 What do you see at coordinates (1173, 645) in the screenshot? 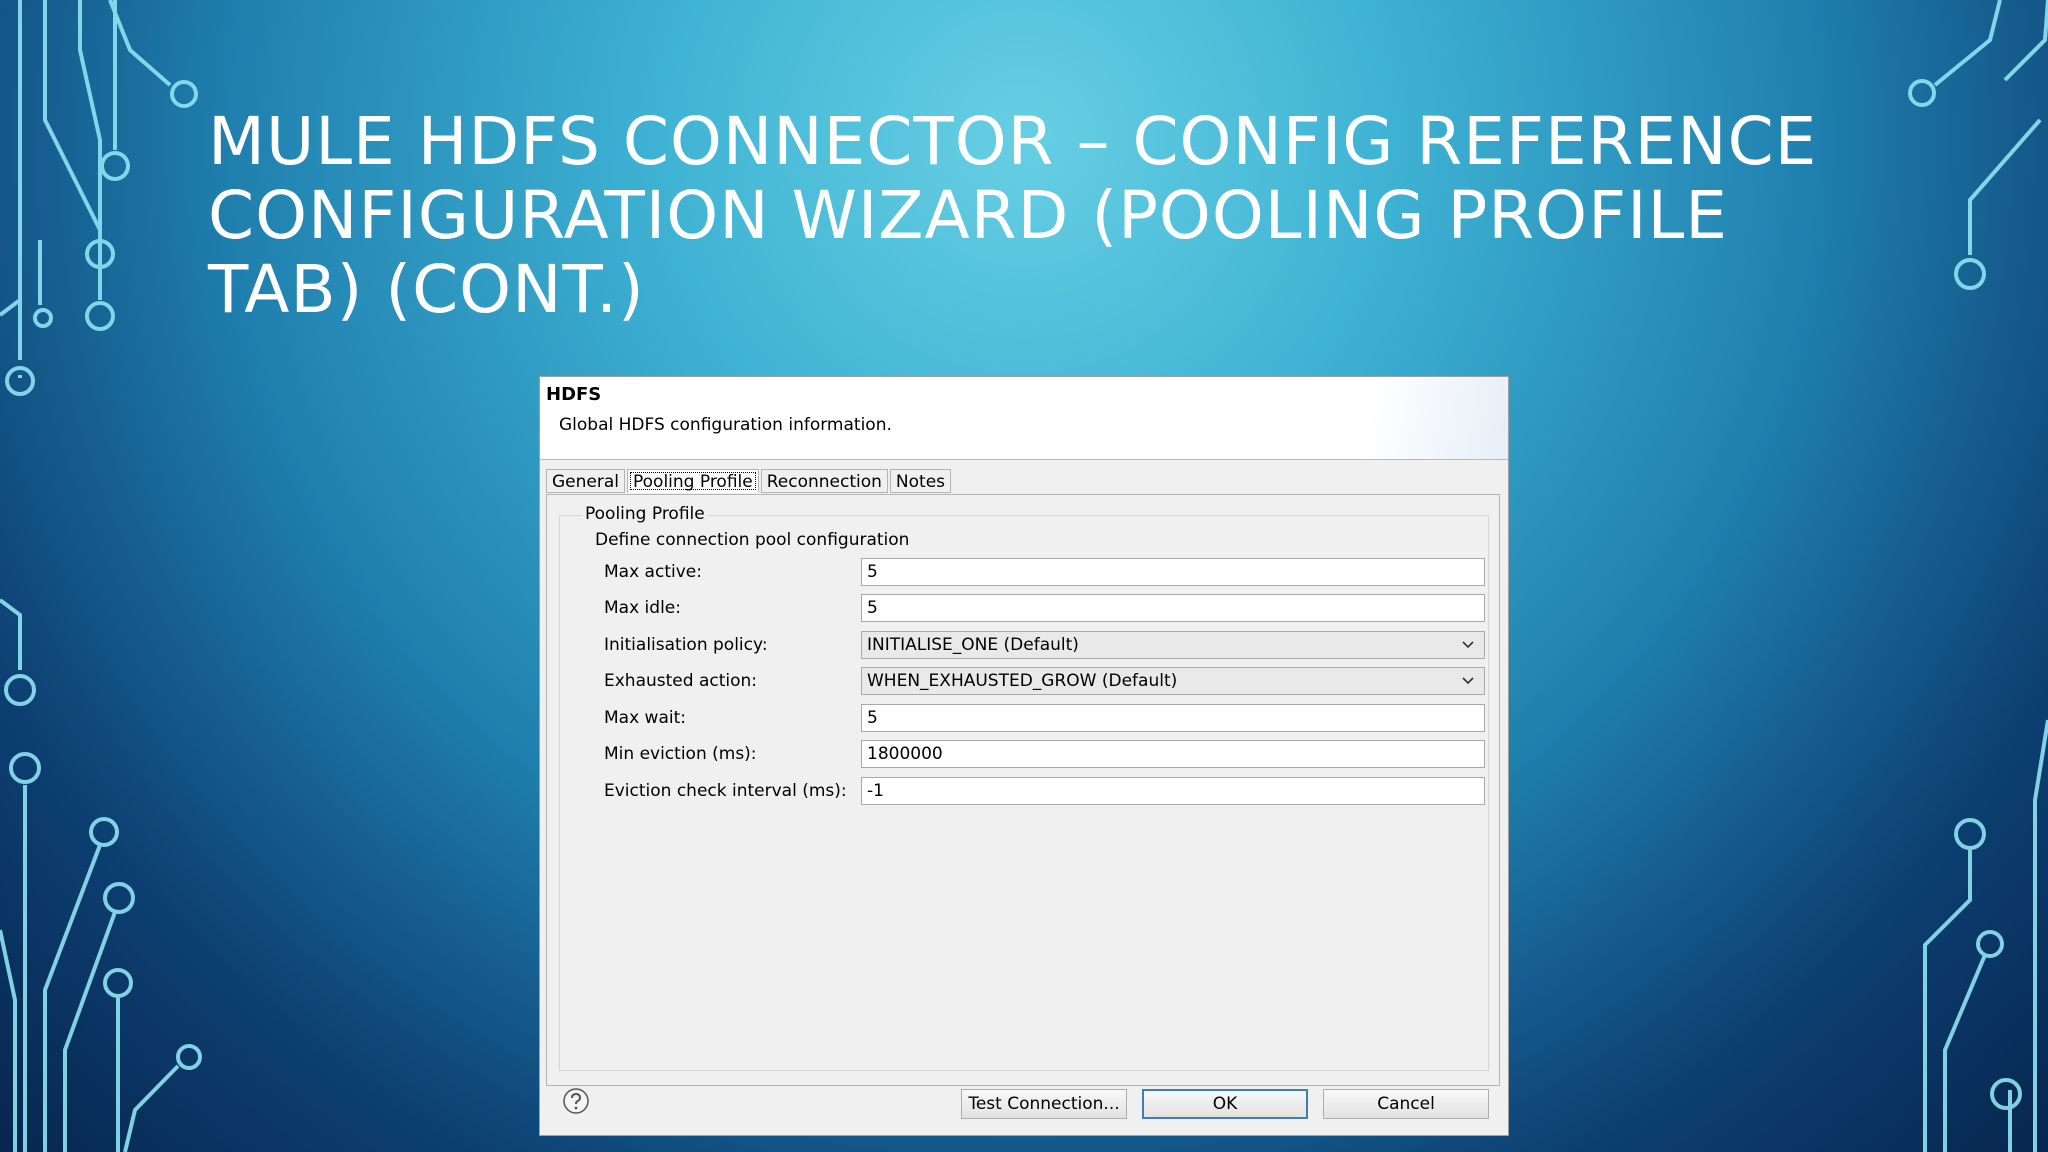
I see `initialisation-policy-select: INITIALISE_ONE (Default)` at bounding box center [1173, 645].